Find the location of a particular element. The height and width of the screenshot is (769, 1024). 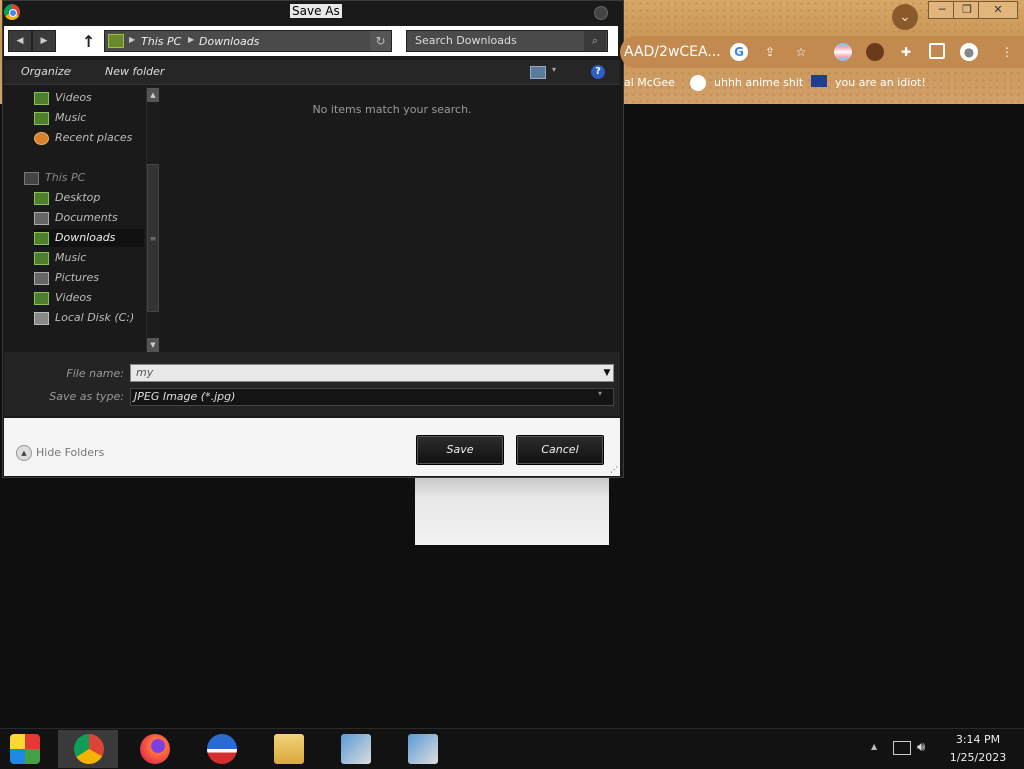

menu-kebab-icon: ⋮ is located at coordinates (1007, 52).